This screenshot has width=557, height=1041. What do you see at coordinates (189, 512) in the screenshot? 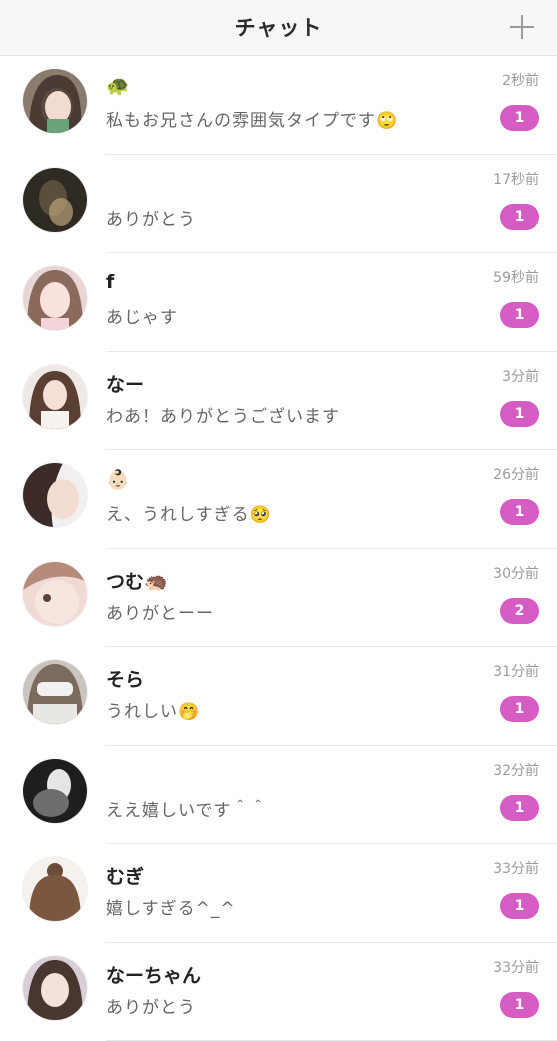
I see `chat-preview: え、うれしすぎる🥺` at bounding box center [189, 512].